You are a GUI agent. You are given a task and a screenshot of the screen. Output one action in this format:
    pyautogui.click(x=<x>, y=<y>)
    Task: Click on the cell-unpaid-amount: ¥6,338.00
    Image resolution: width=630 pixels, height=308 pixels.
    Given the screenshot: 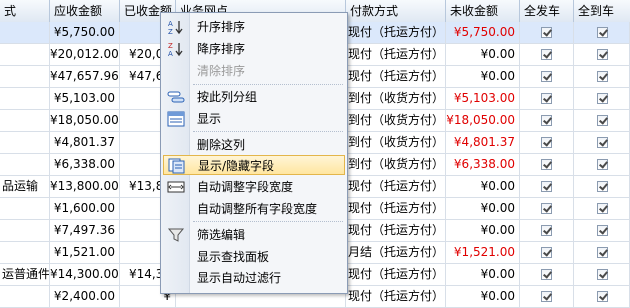 What is the action you would take?
    pyautogui.click(x=483, y=164)
    